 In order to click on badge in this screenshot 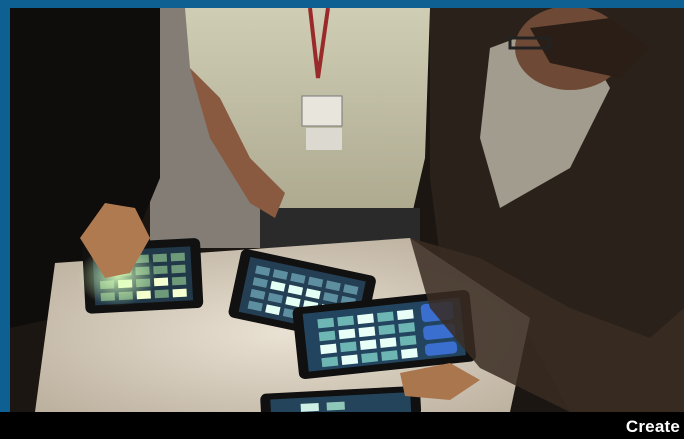, I will do `click(322, 111)`.